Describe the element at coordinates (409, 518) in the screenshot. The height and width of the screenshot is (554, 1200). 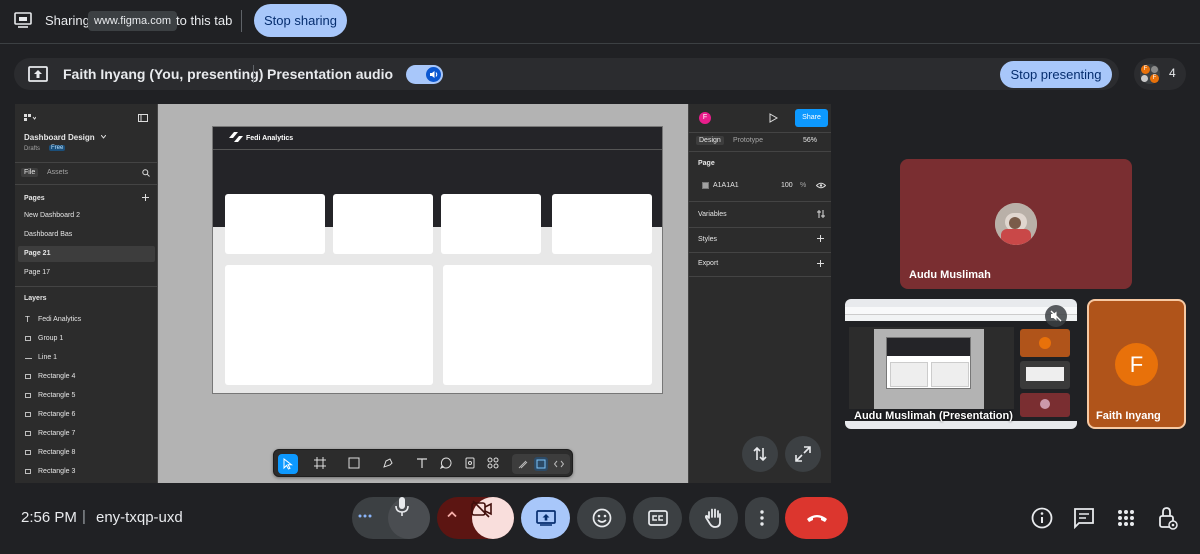
I see `mic-button` at that location.